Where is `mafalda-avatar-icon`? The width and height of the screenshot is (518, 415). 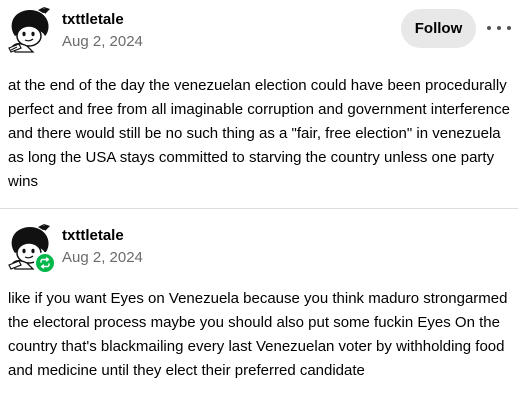 mafalda-avatar-icon is located at coordinates (29, 30).